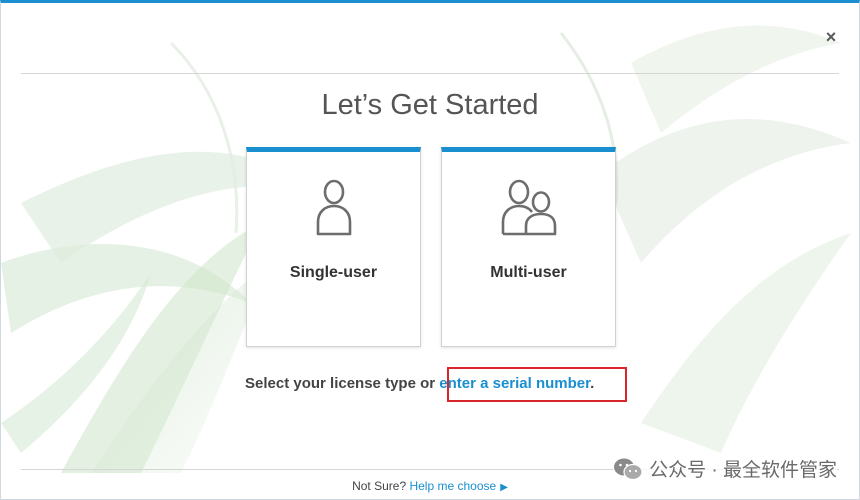  What do you see at coordinates (333, 209) in the screenshot?
I see `single-user-icon` at bounding box center [333, 209].